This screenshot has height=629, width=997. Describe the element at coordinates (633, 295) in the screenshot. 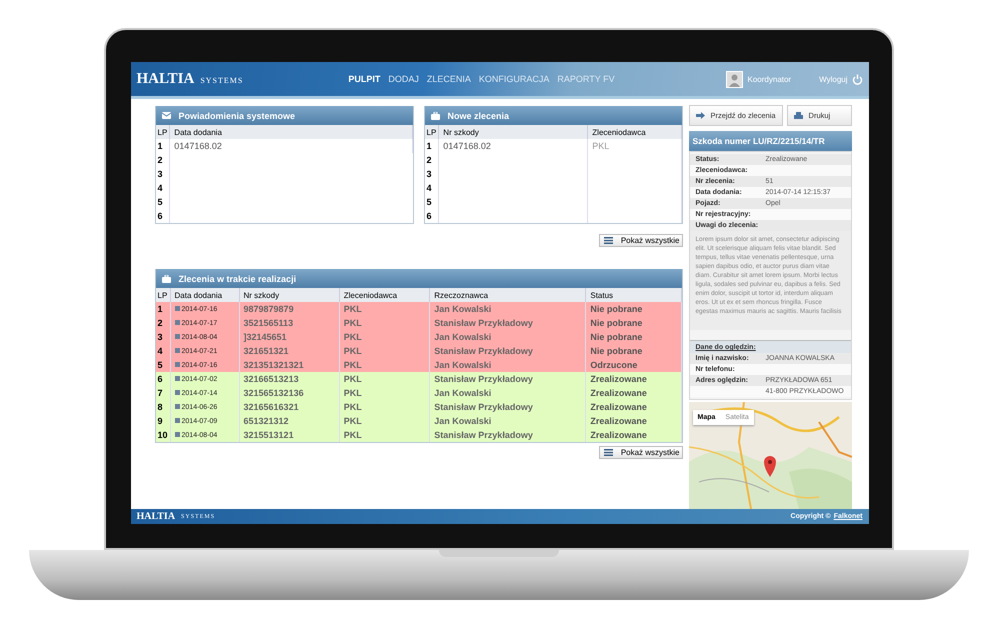

I see `column-header: Status` at that location.